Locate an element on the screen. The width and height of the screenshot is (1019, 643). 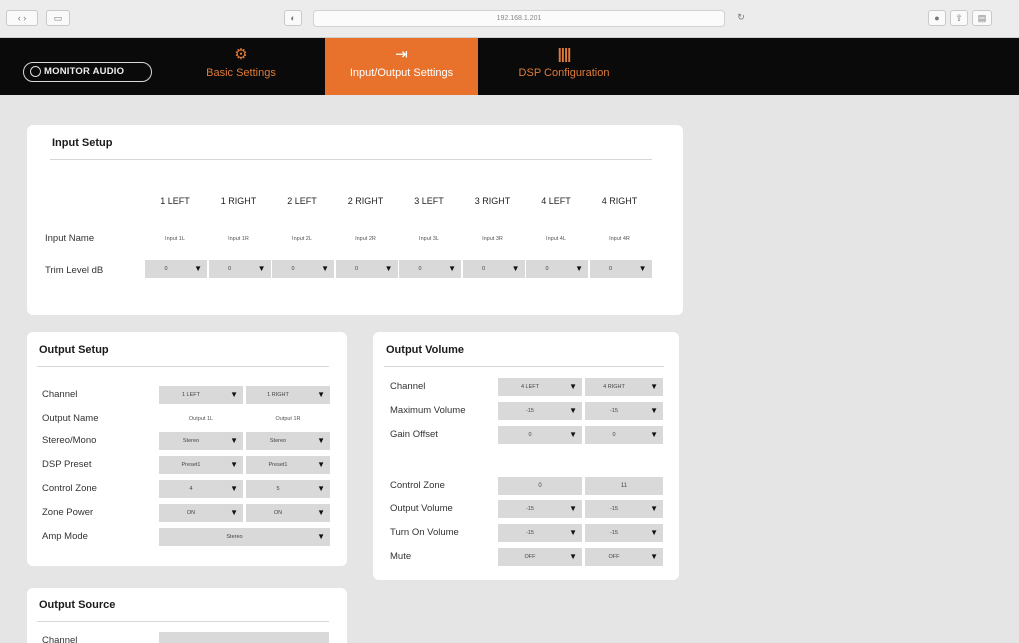
output-setup-right-select: Preset1 ▼ is located at coordinates (288, 465).